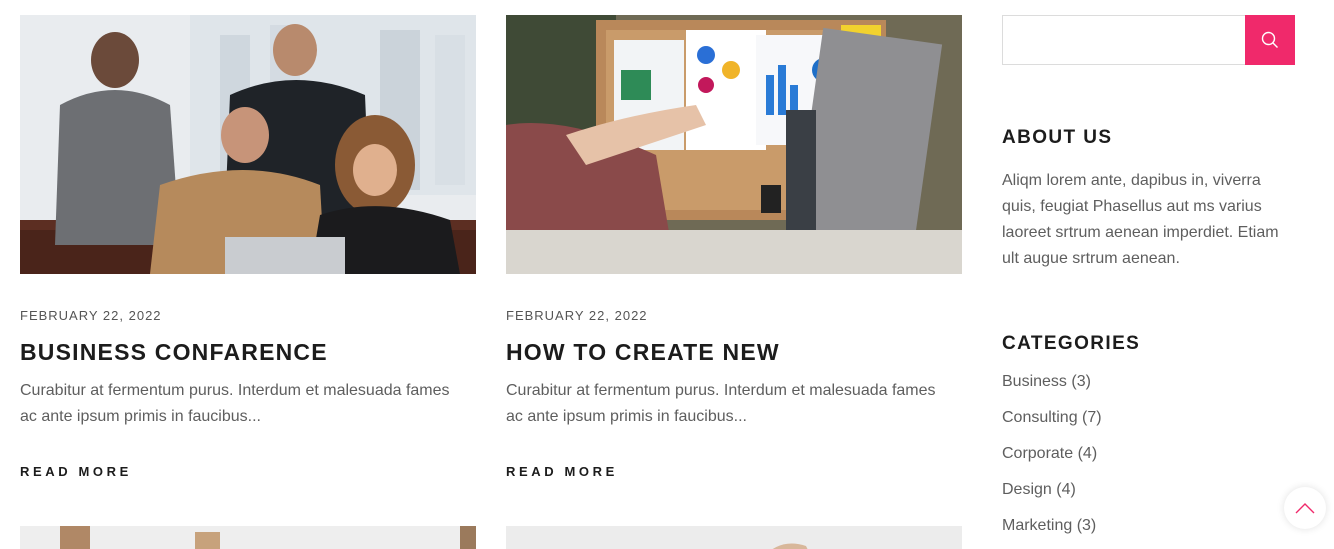  What do you see at coordinates (1071, 343) in the screenshot?
I see `categories-title: CATEGORIES` at bounding box center [1071, 343].